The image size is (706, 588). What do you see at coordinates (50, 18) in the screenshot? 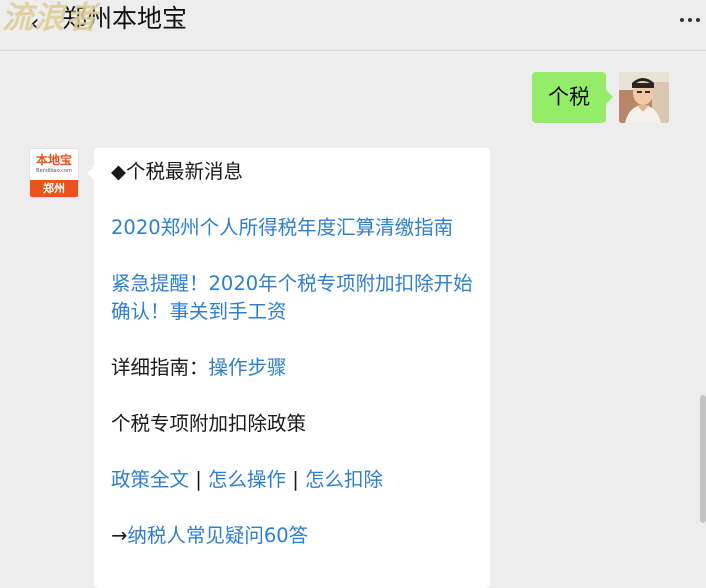
I see `watermark-text: 流浪者` at bounding box center [50, 18].